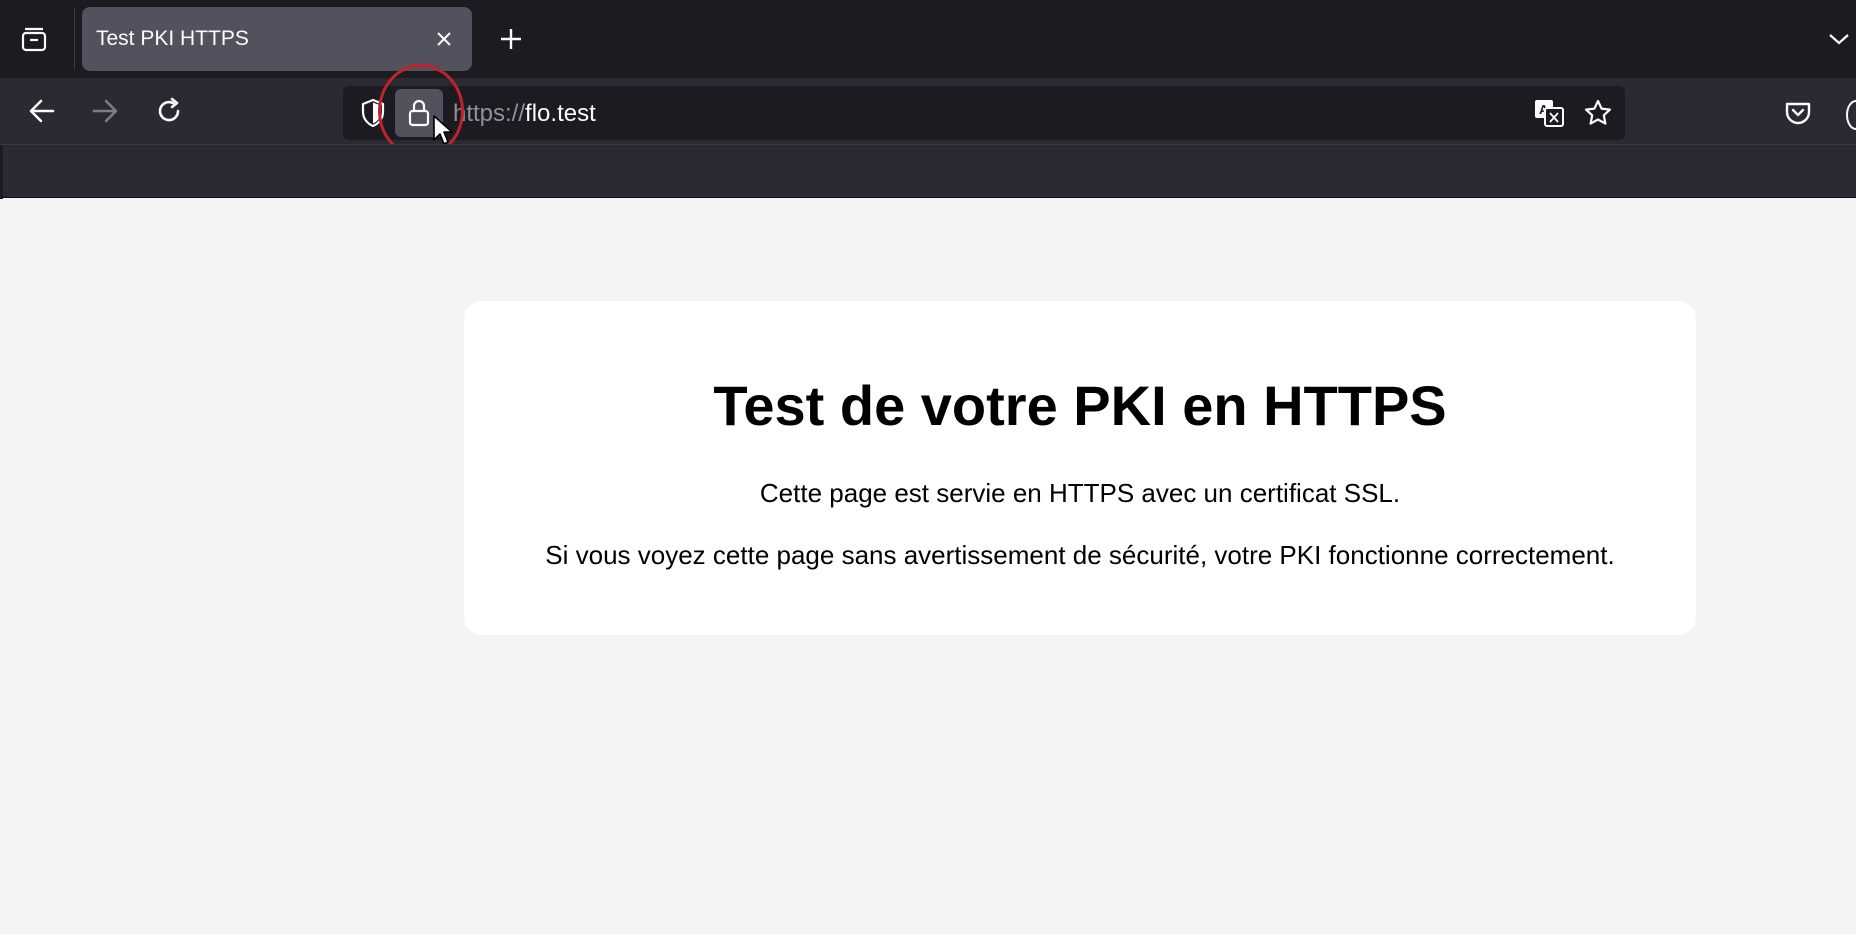 The width and height of the screenshot is (1856, 934). Describe the element at coordinates (560, 113) in the screenshot. I see `url-host: flo.test` at that location.